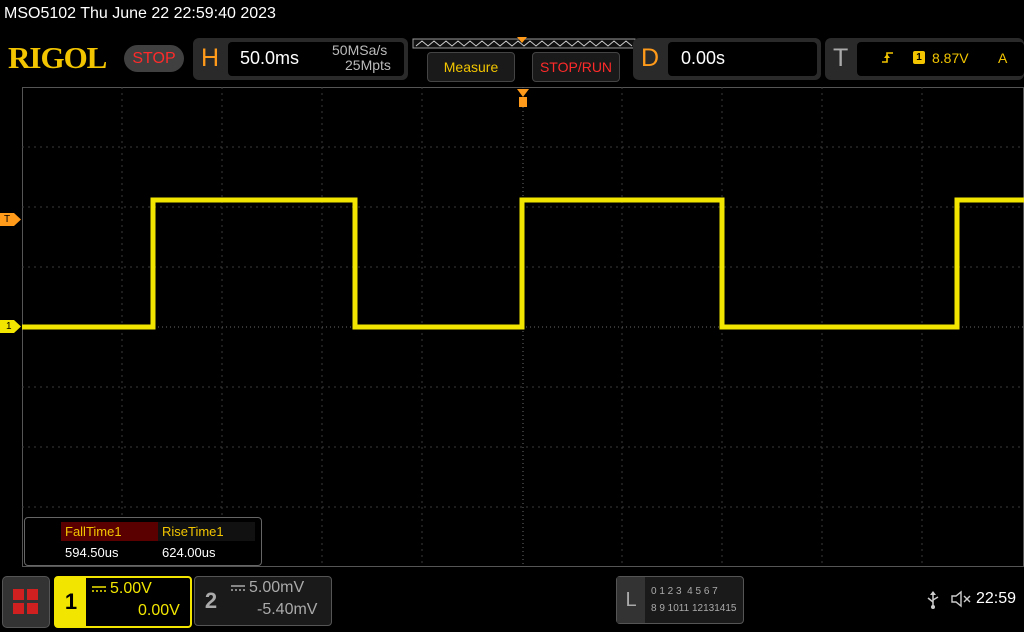 The image size is (1024, 632). I want to click on rigol-logo: RIGOL, so click(57, 57).